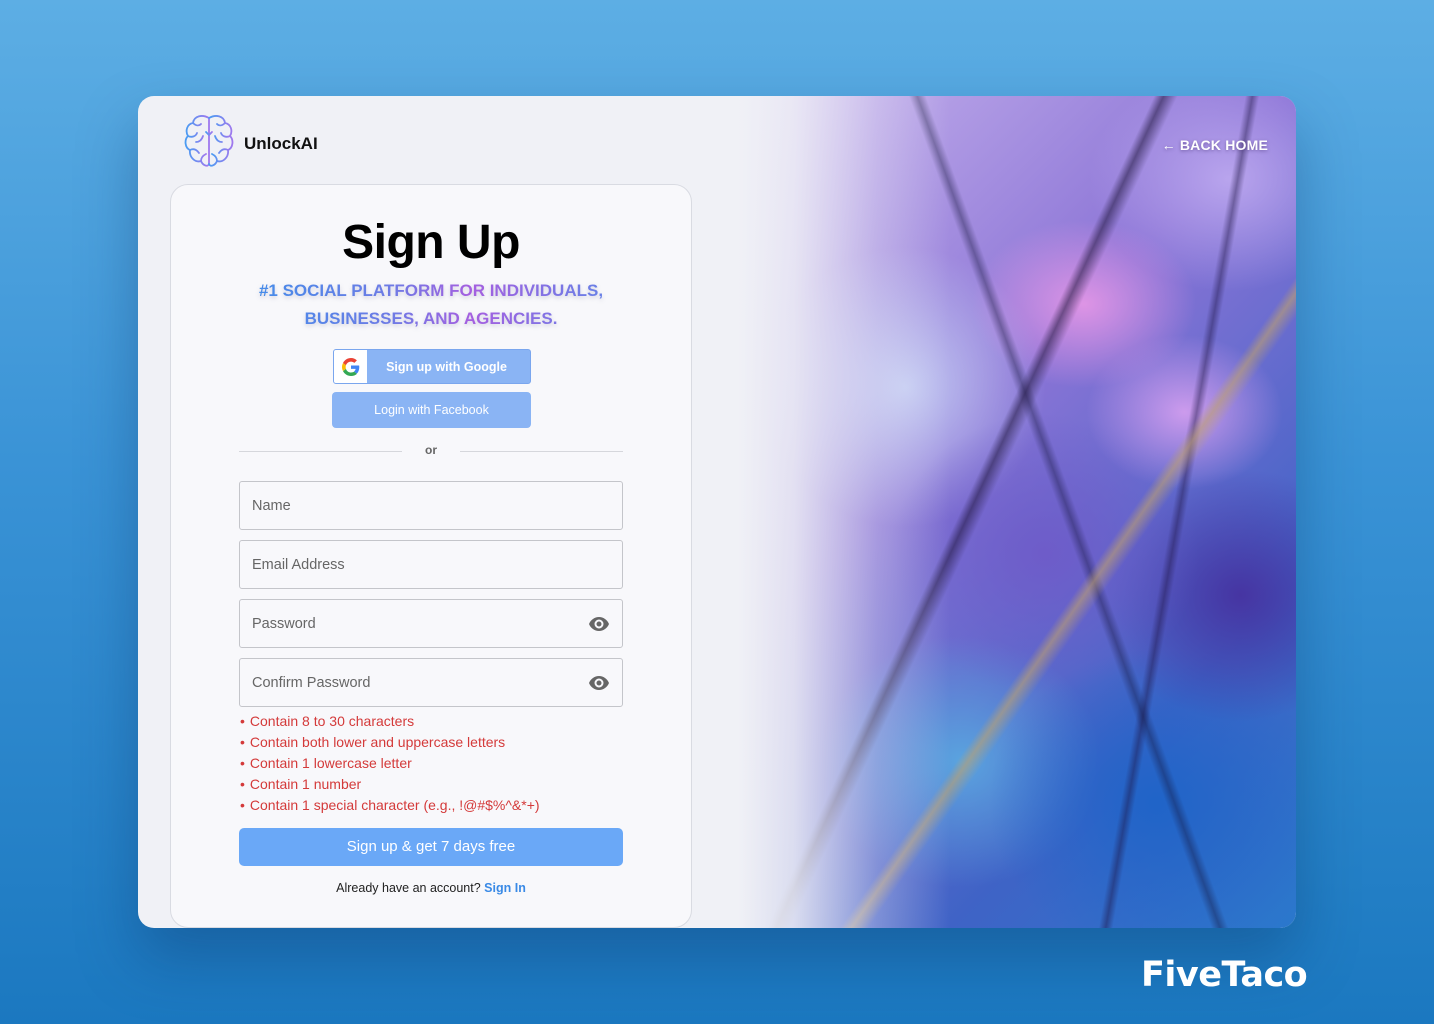 This screenshot has width=1434, height=1024. I want to click on signin-link: Sign In, so click(505, 888).